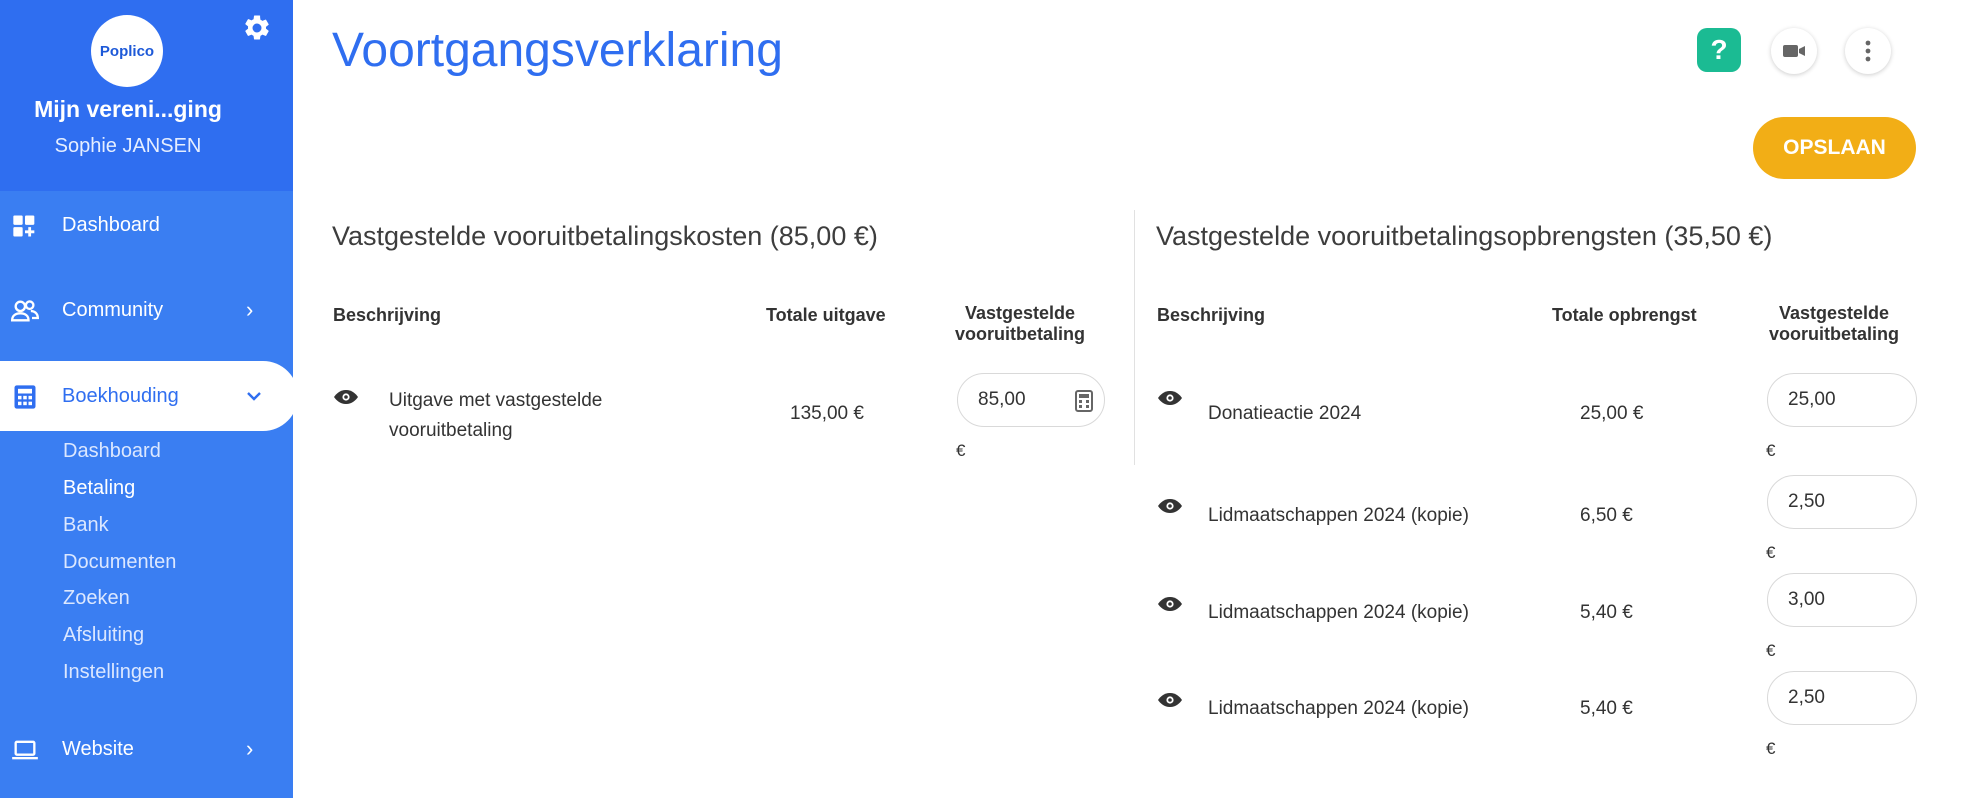  What do you see at coordinates (146, 749) in the screenshot?
I see `sidebar-item-website: Website ›` at bounding box center [146, 749].